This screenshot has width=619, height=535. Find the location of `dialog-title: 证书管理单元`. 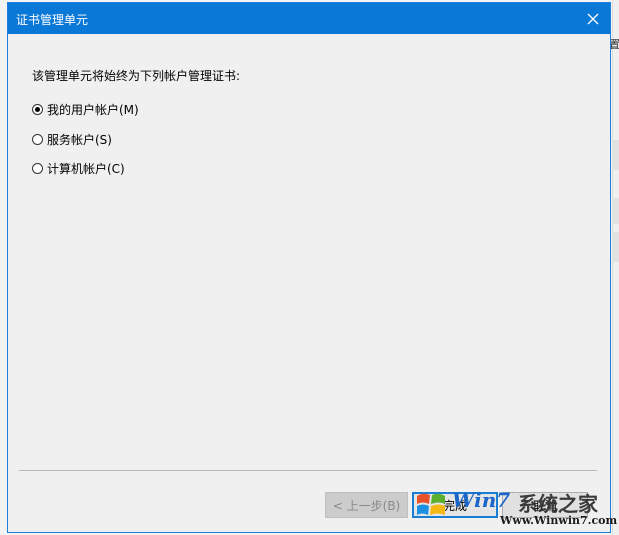

dialog-title: 证书管理单元 is located at coordinates (52, 20).